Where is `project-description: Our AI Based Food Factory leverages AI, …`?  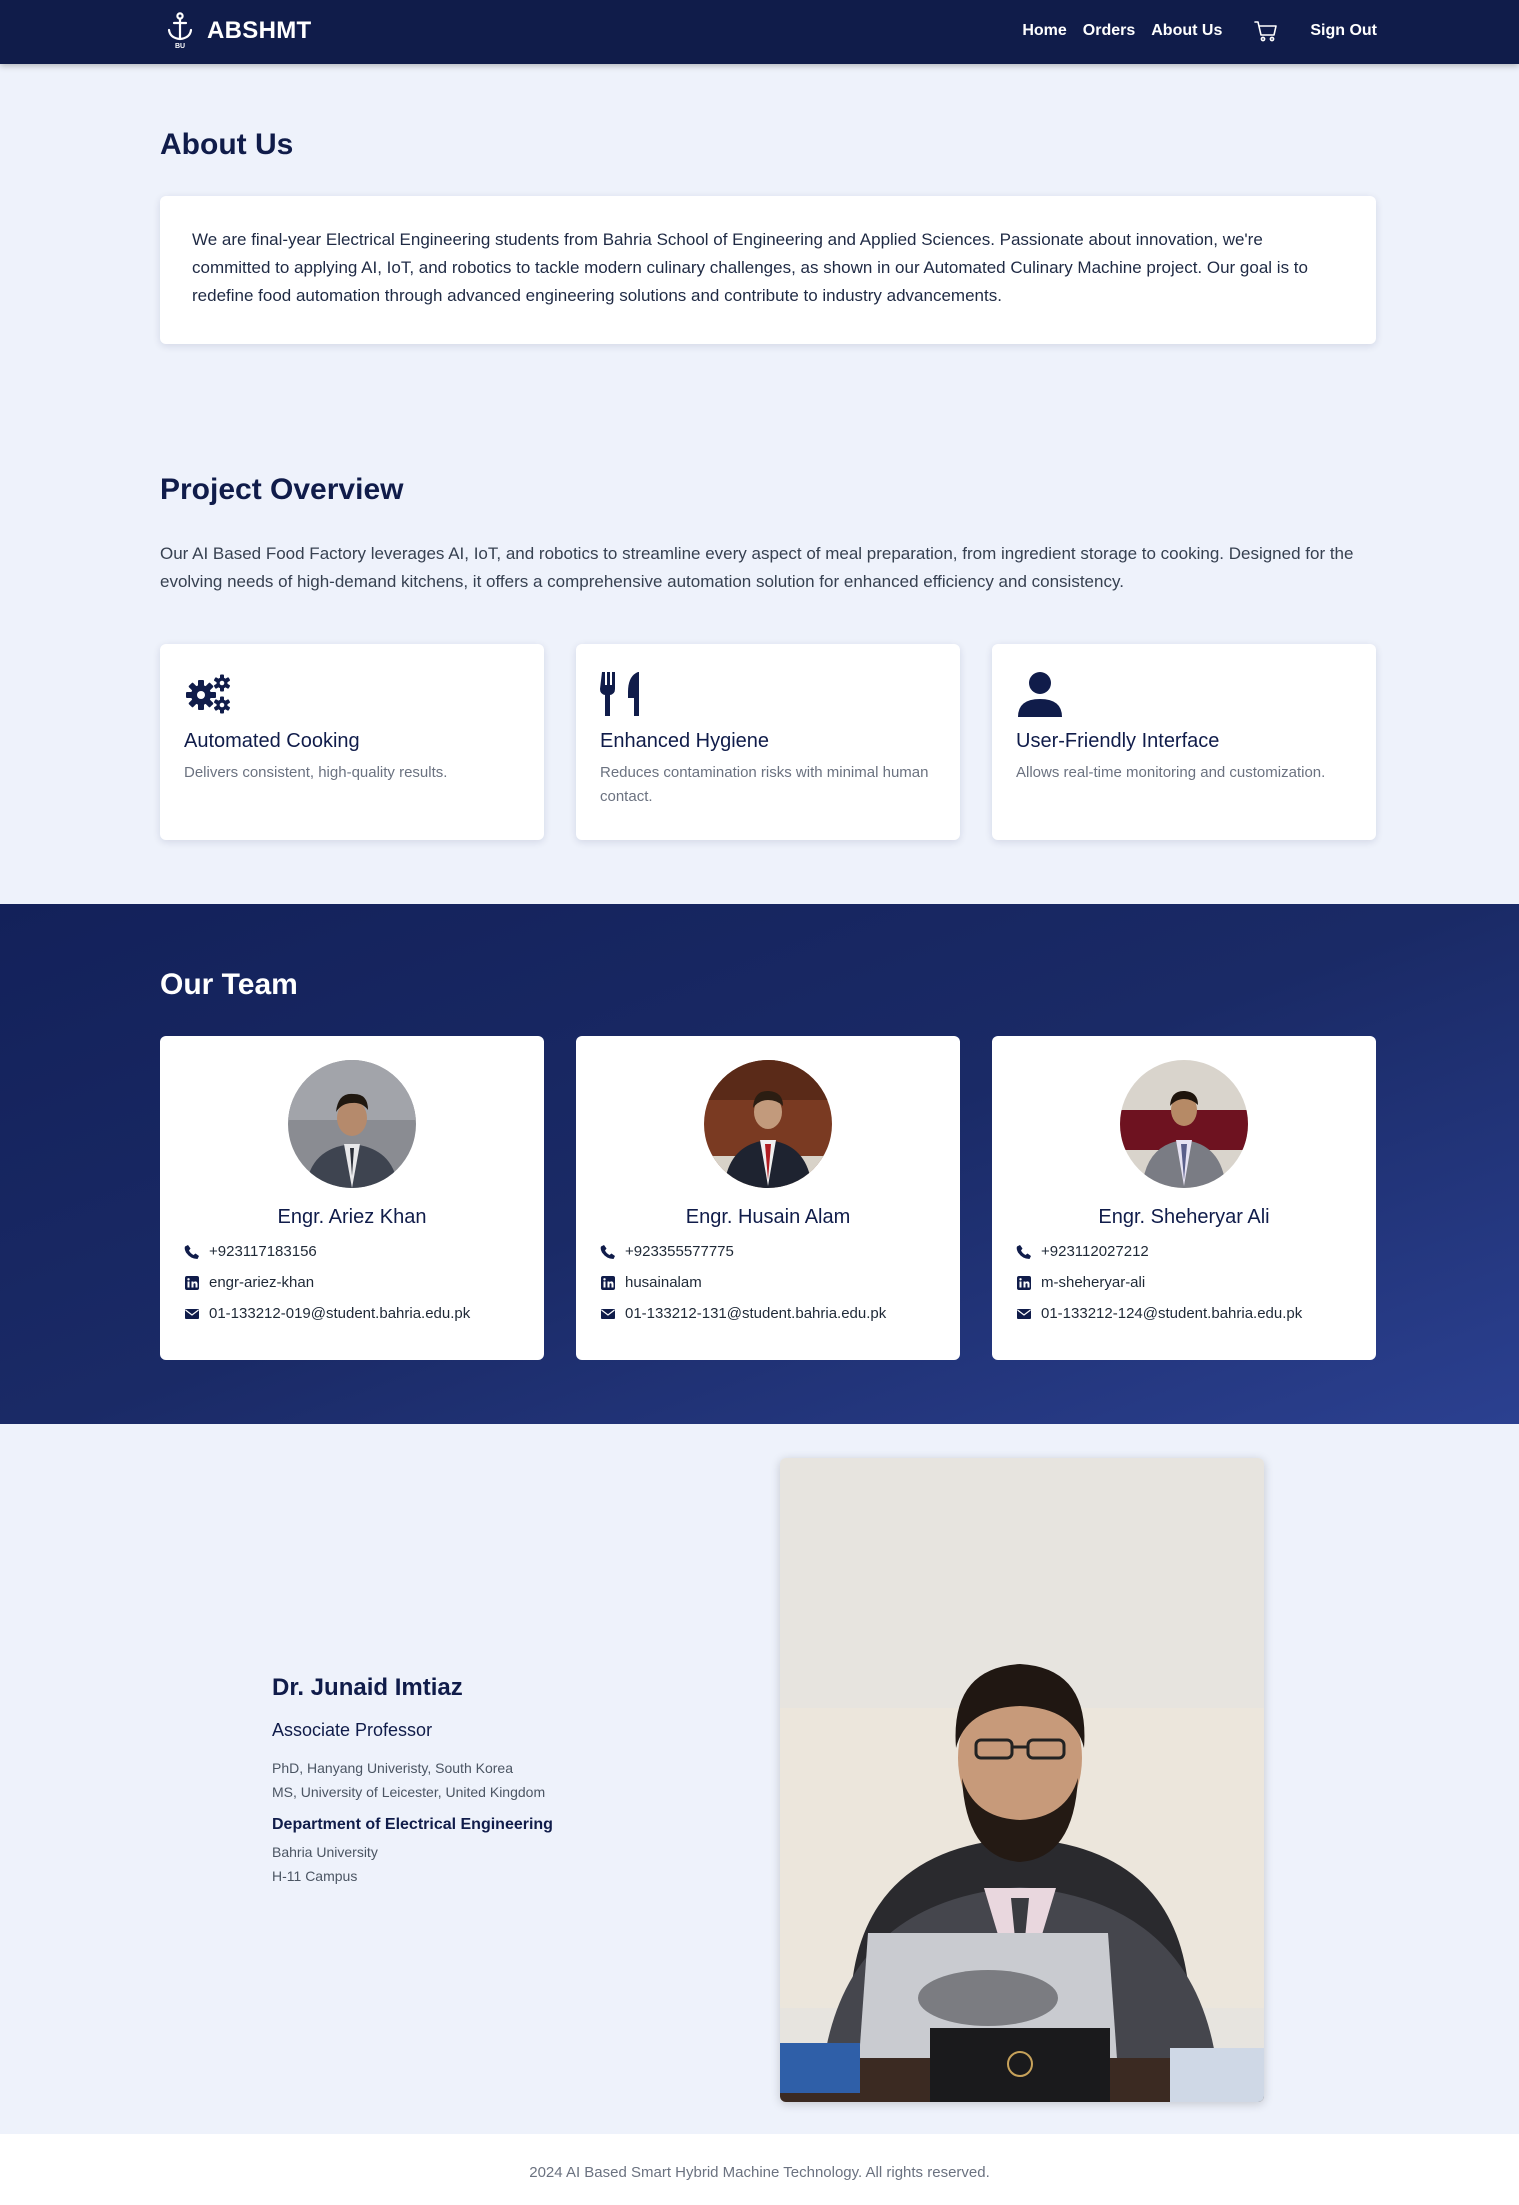
project-description: Our AI Based Food Factory leverages AI, … is located at coordinates (757, 567).